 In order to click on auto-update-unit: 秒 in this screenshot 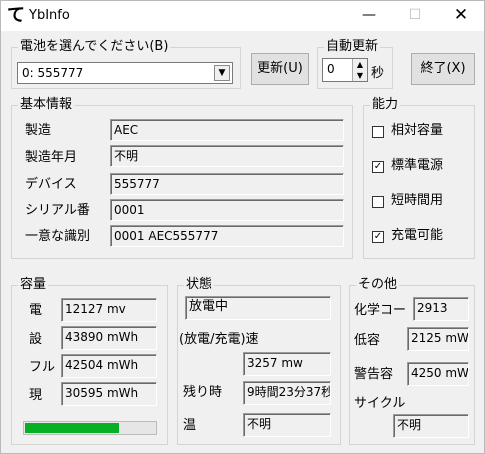, I will do `click(378, 73)`.